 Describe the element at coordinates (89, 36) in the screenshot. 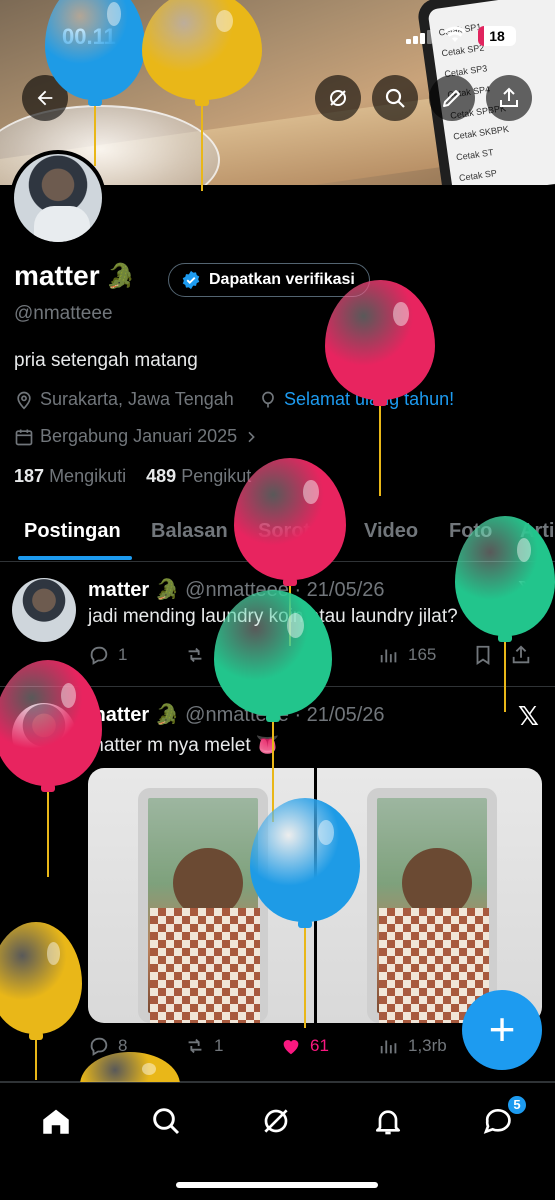

I see `status-time: 00.11` at that location.